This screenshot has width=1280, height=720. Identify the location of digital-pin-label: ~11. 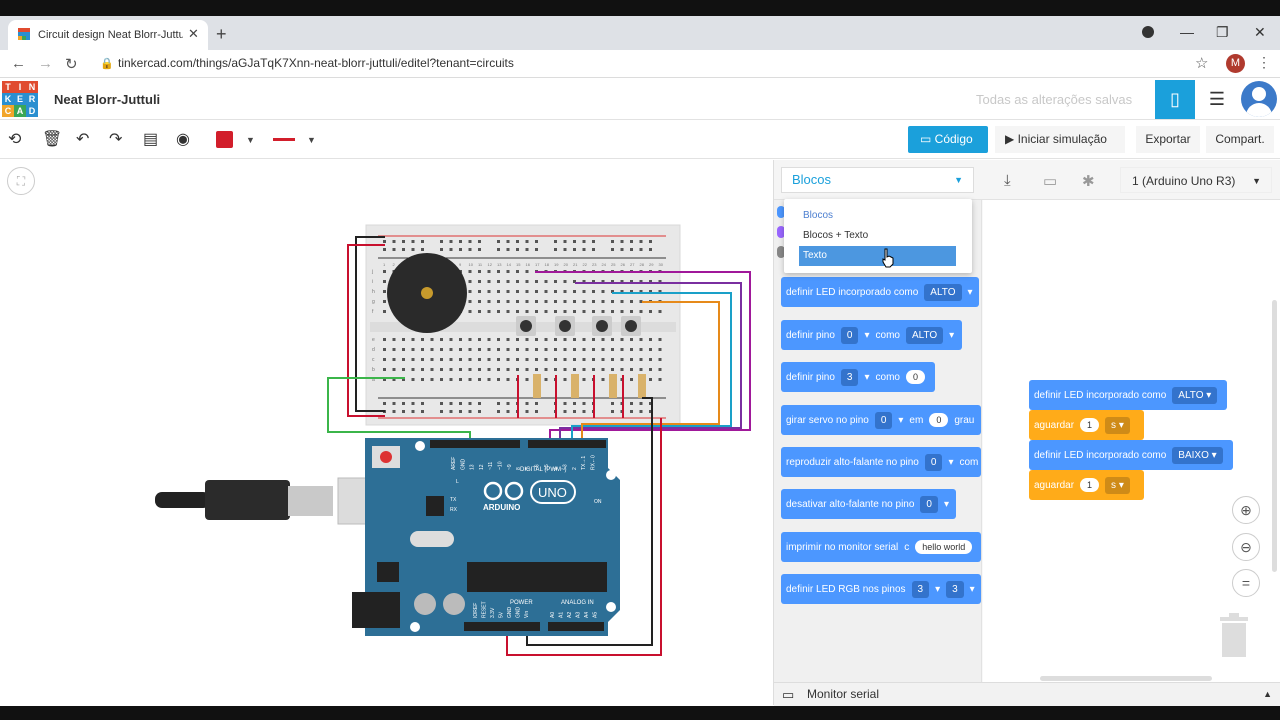
(491, 466).